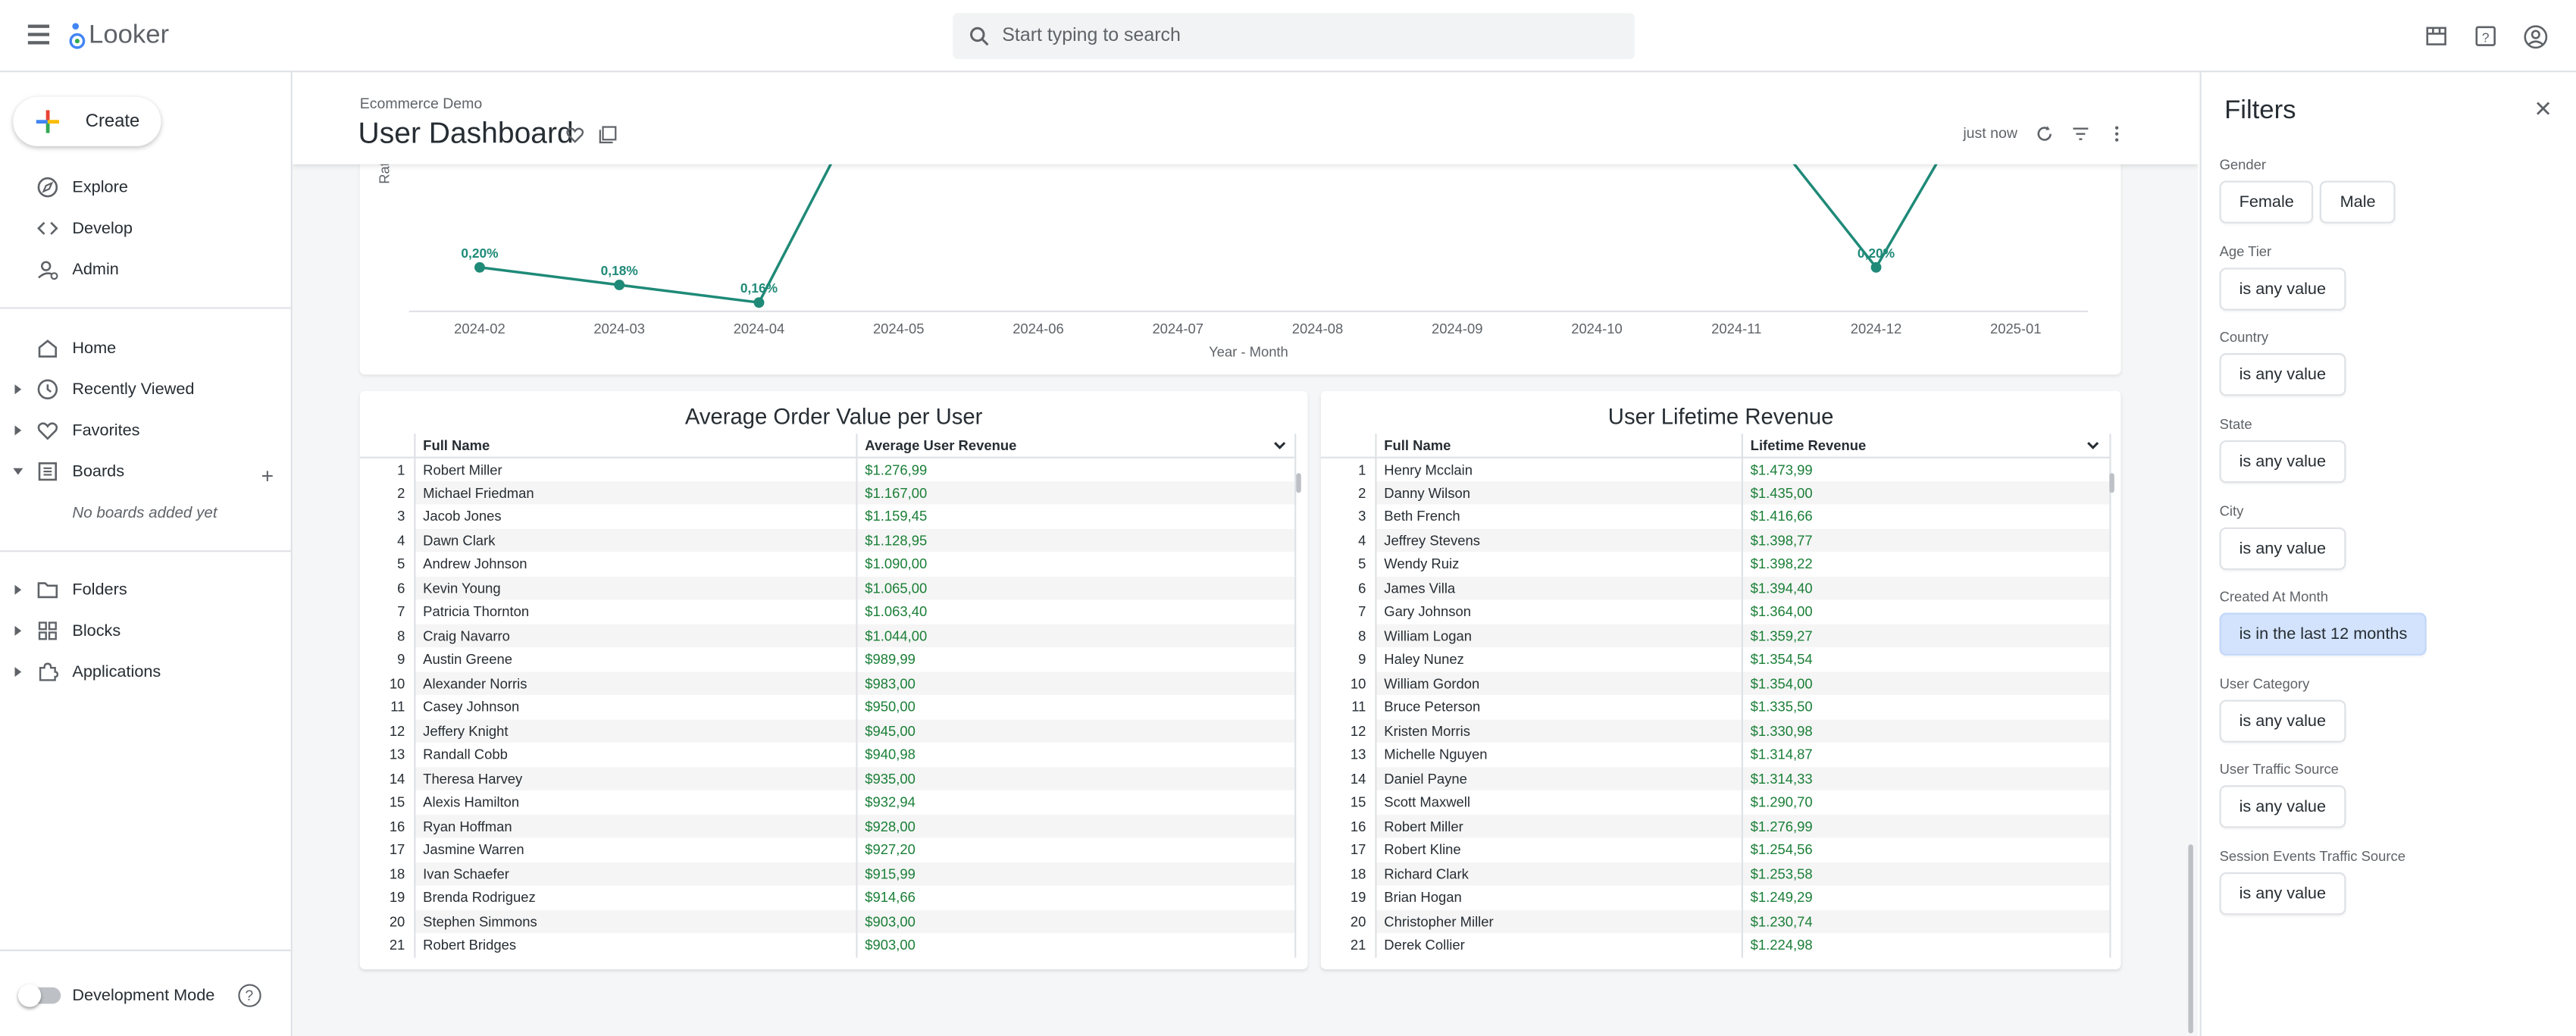 This screenshot has height=1036, width=2576. Describe the element at coordinates (636, 493) in the screenshot. I see `cell-full-name: Michael Friedman` at that location.